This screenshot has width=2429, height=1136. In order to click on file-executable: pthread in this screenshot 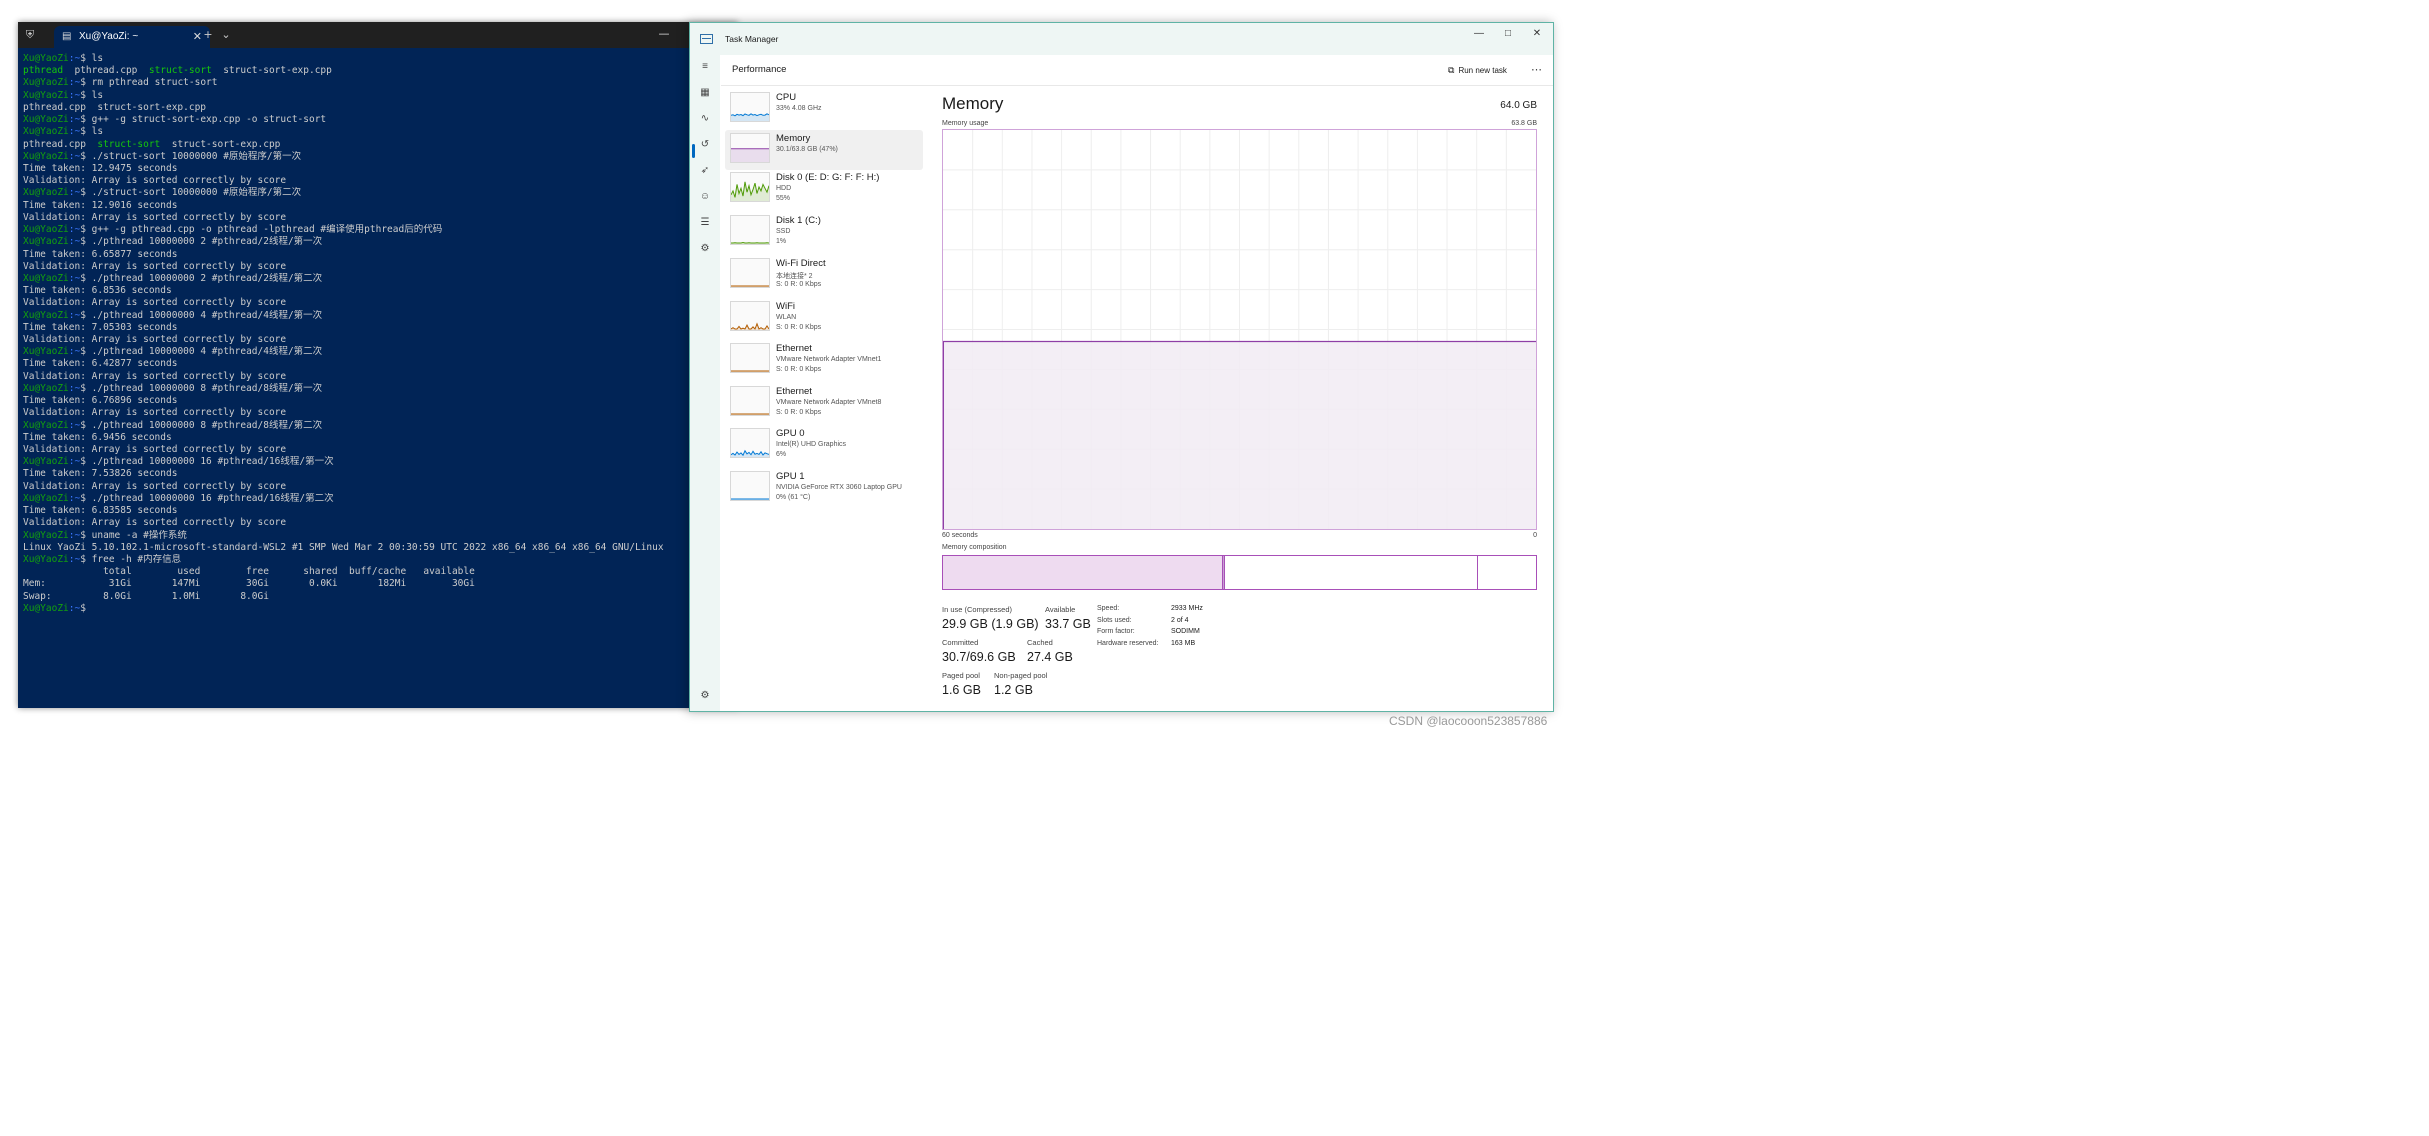, I will do `click(43, 71)`.